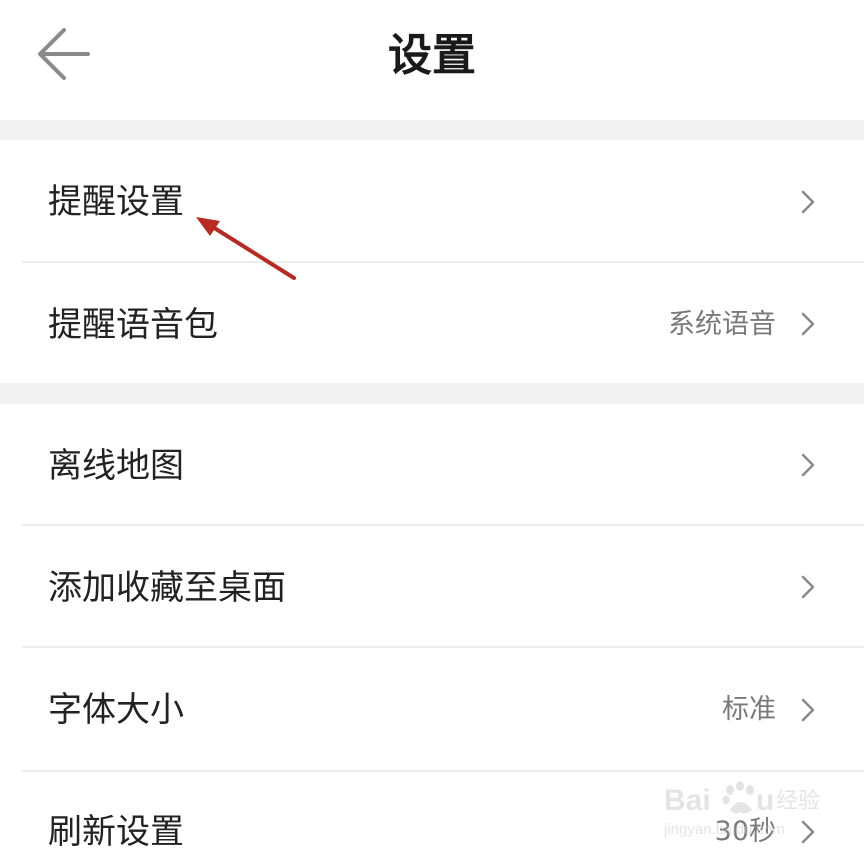 This screenshot has width=864, height=864. I want to click on row-label: 刷新设置, so click(116, 832).